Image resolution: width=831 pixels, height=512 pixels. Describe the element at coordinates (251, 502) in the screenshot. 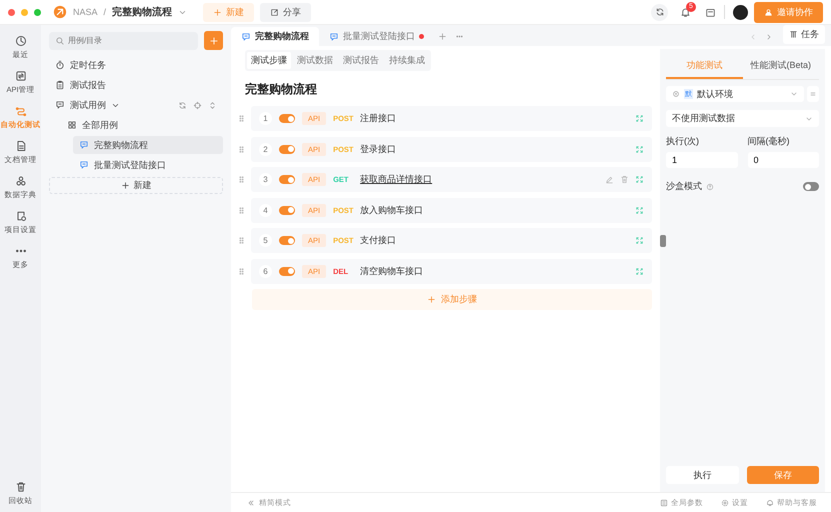

I see `collapse-icon` at that location.